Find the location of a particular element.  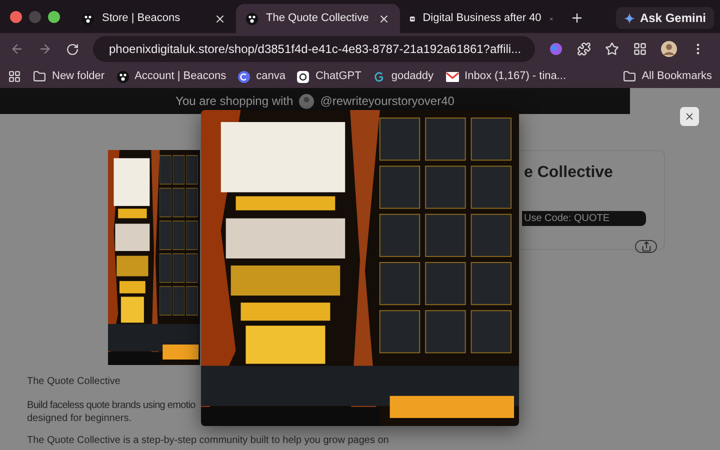

bookmark-item: canva is located at coordinates (262, 76).